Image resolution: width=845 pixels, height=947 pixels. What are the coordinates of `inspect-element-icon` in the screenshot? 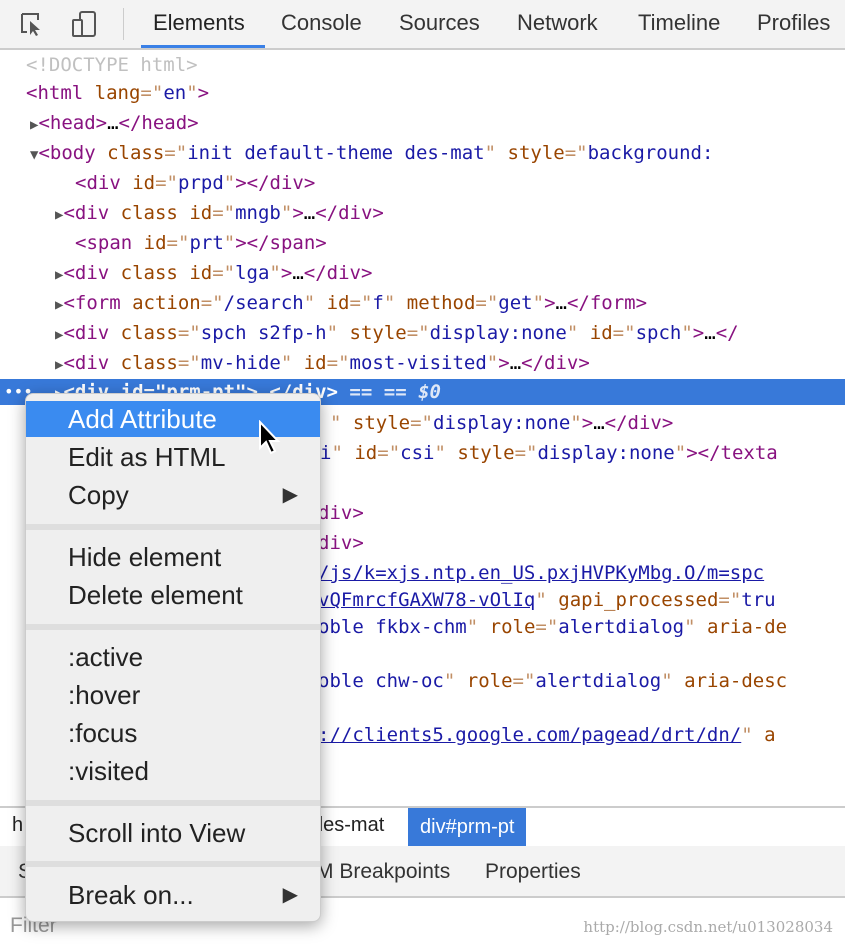 It's located at (32, 24).